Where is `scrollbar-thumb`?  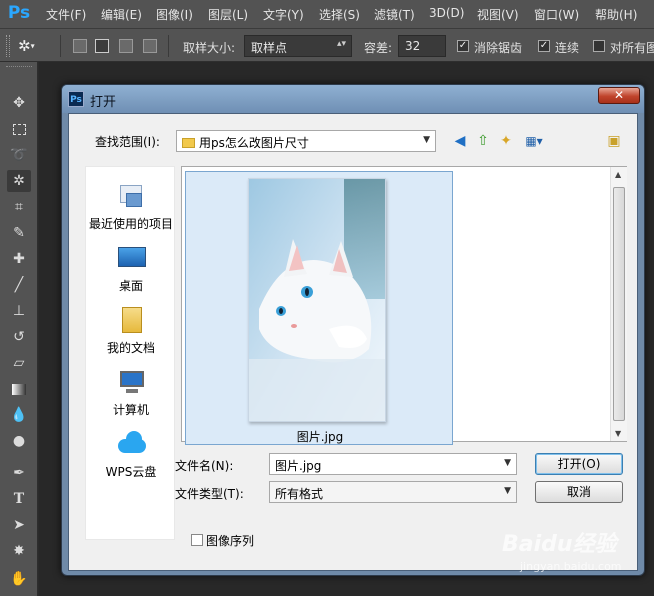
scrollbar-thumb is located at coordinates (619, 304).